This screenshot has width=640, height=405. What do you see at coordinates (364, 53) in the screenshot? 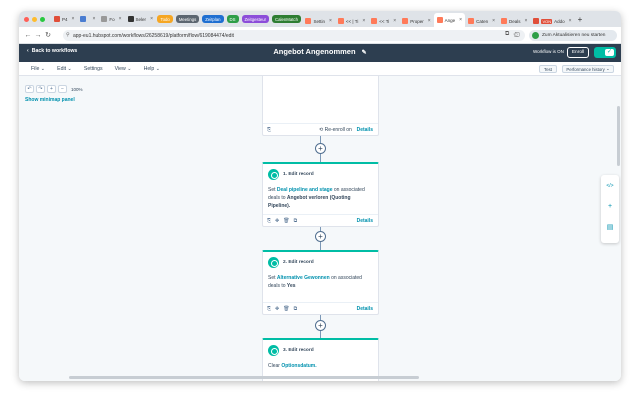
I see `pencil-icon: ✎` at bounding box center [364, 53].